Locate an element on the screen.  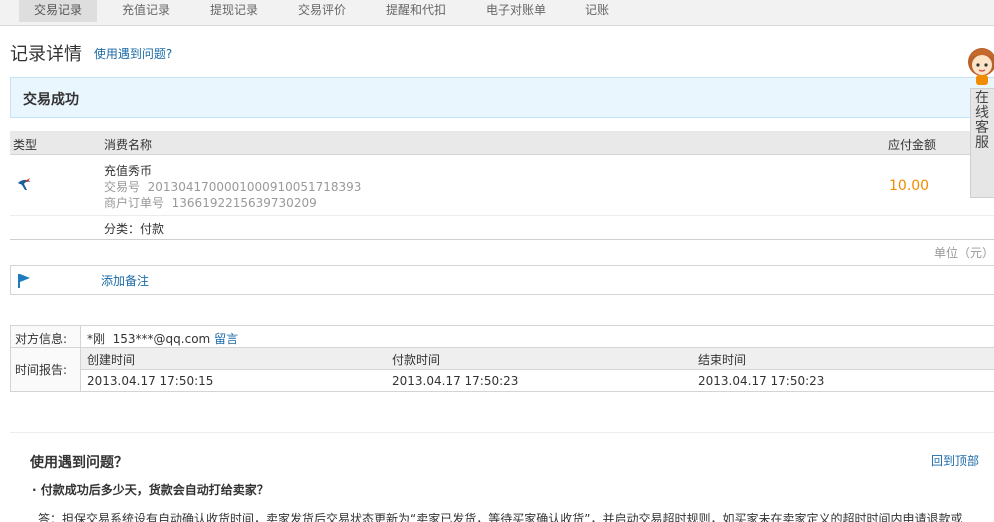
add-note-link: 添加备注 is located at coordinates (125, 280).